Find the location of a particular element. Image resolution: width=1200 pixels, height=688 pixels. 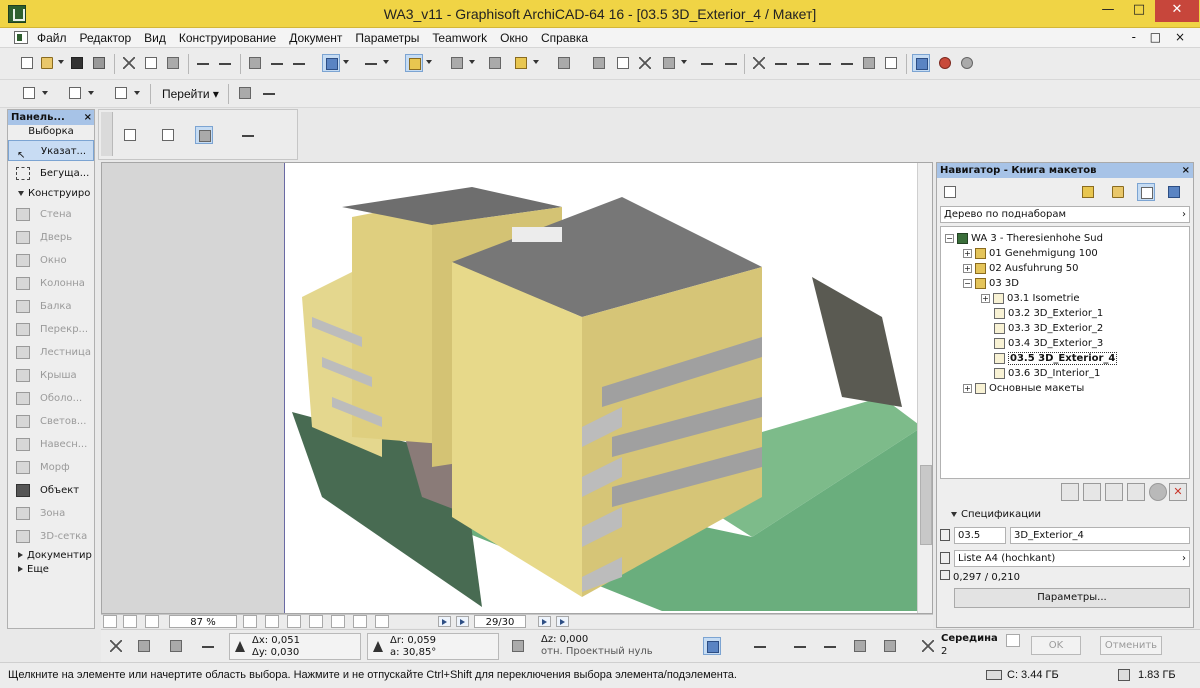

fill-button is located at coordinates (669, 63).